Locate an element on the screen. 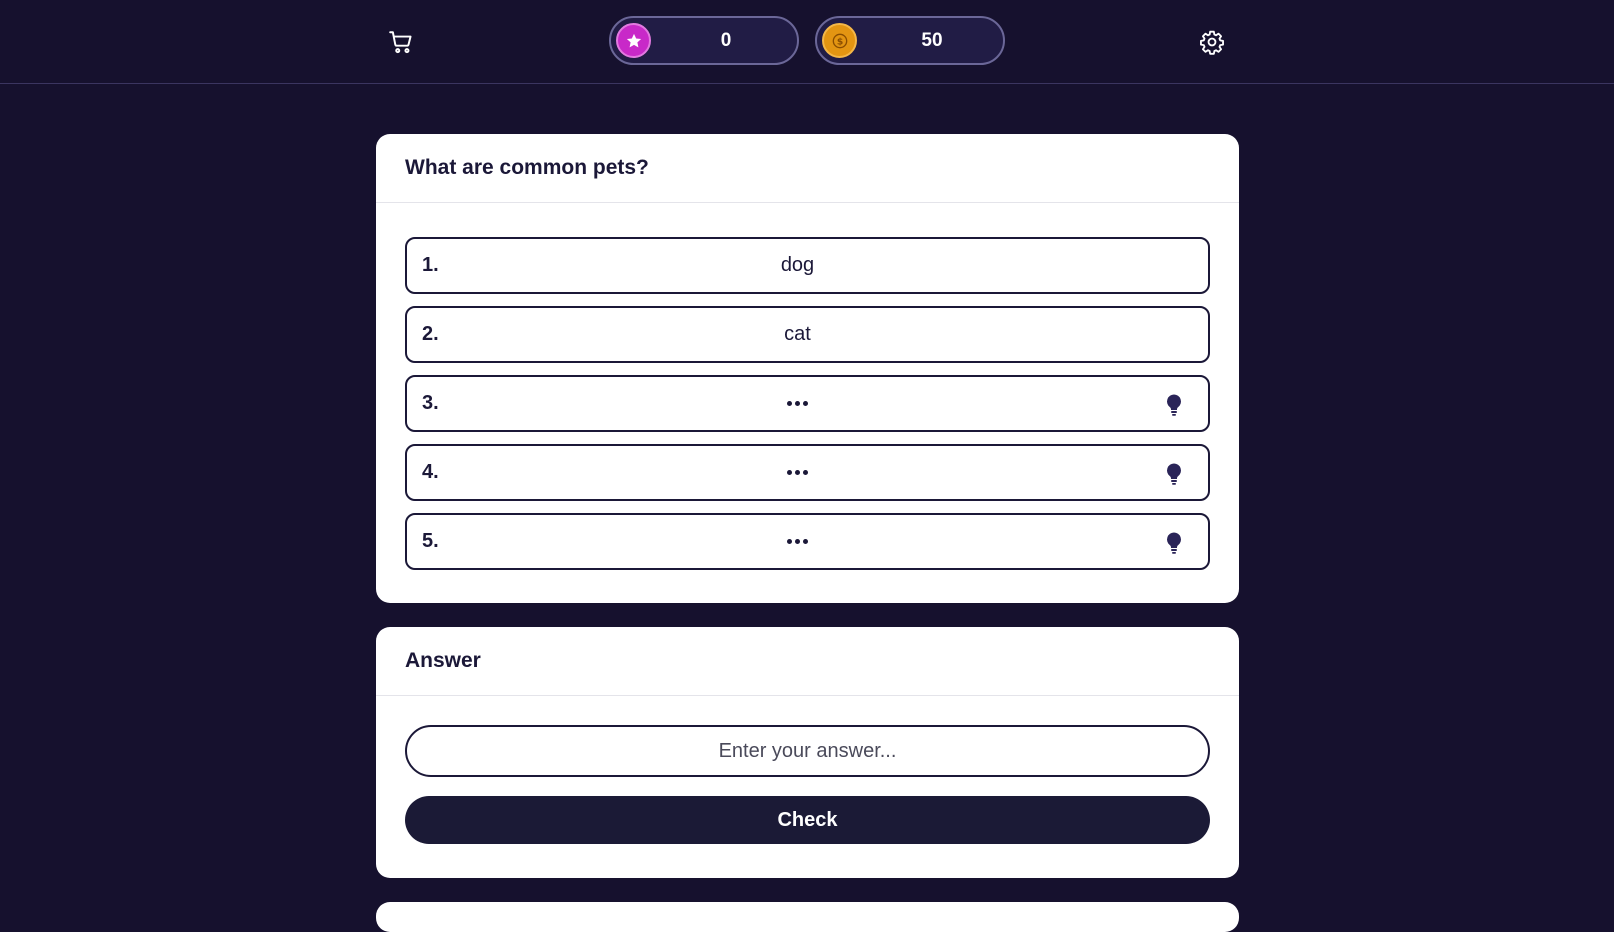 Image resolution: width=1614 pixels, height=932 pixels. answer-slot-2: 2. cat is located at coordinates (807, 334).